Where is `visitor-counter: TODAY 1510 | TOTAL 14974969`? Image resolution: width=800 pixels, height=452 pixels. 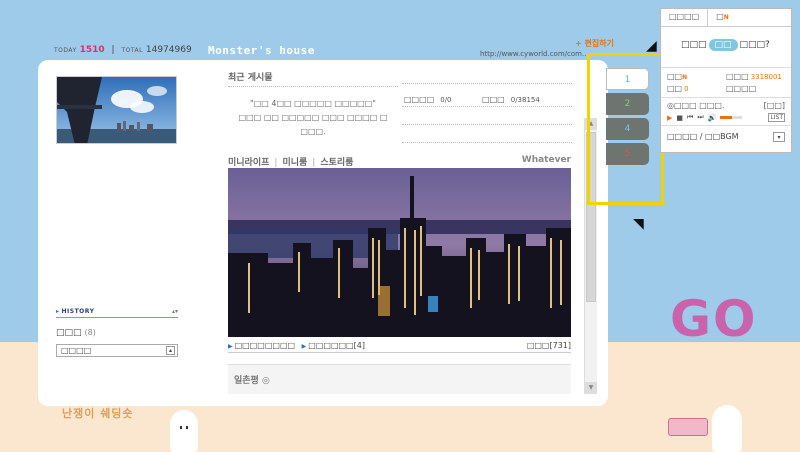 visitor-counter: TODAY 1510 | TOTAL 14974969 is located at coordinates (123, 50).